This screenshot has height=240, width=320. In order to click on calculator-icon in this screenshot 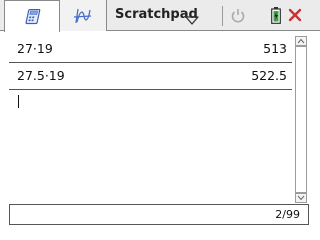, I will do `click(33, 18)`.